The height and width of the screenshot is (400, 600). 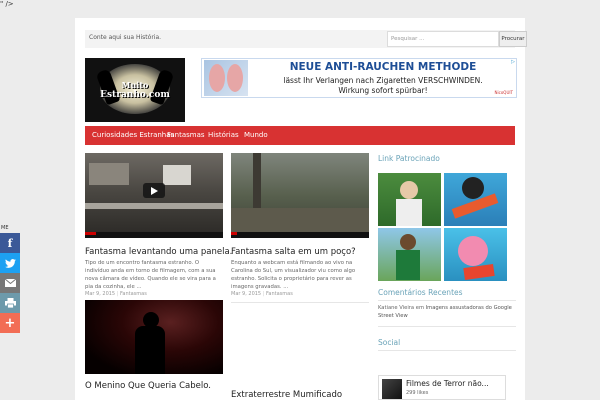 I want to click on ground-shape, so click(x=300, y=220).